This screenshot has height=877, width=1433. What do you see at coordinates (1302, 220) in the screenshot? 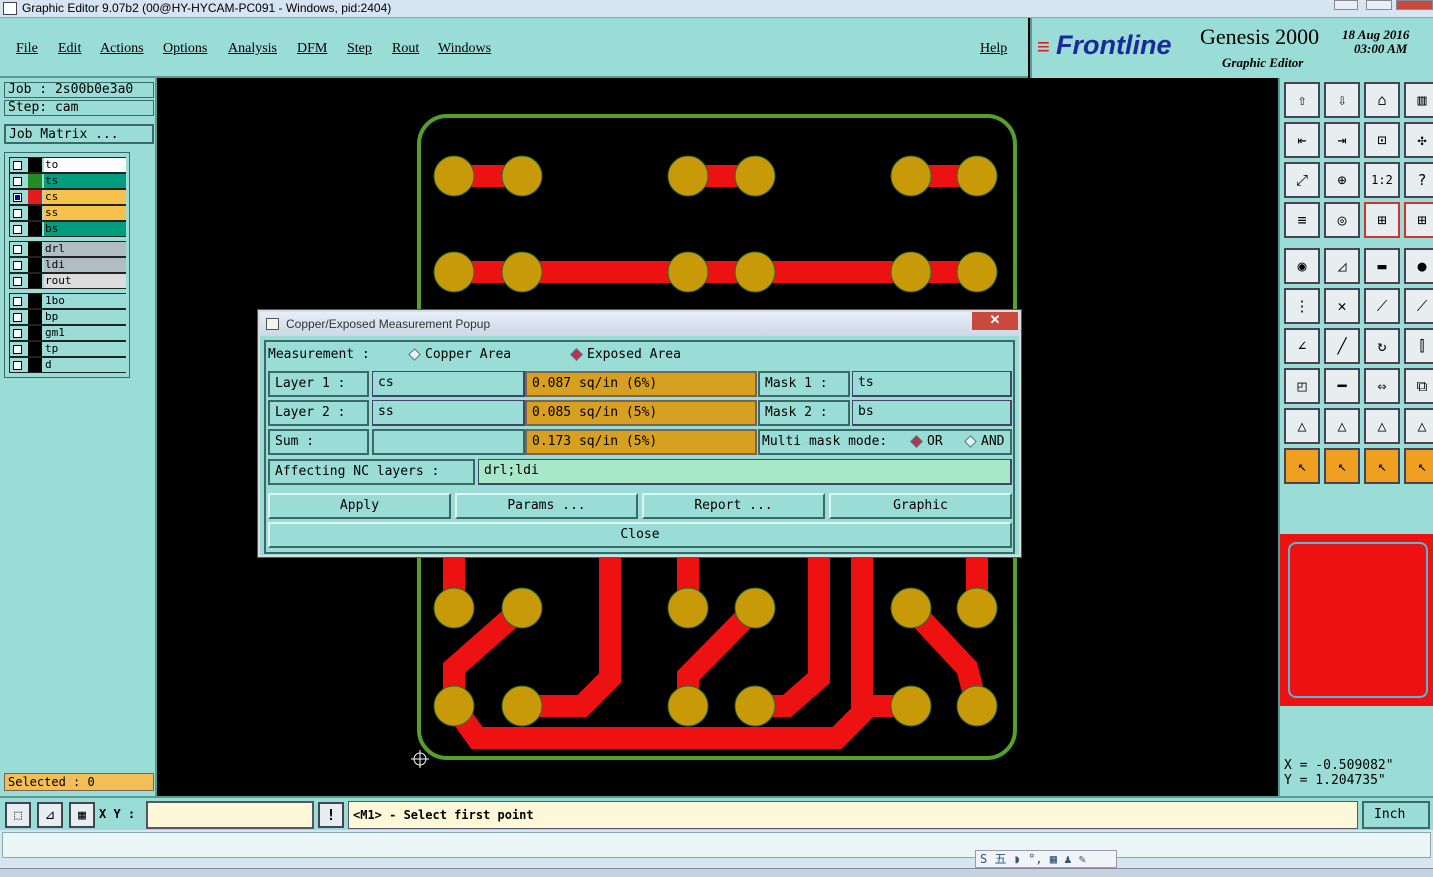
I see `measure-icon: ≡` at bounding box center [1302, 220].